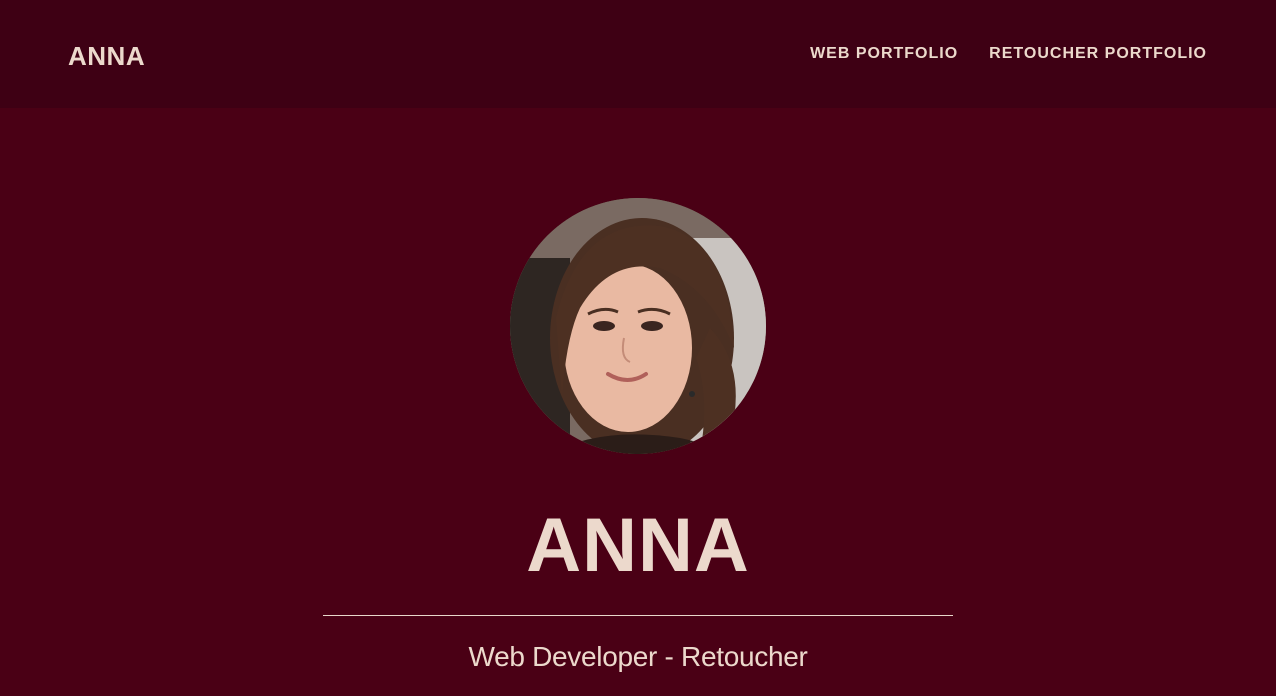  I want to click on profile-avatar, so click(638, 326).